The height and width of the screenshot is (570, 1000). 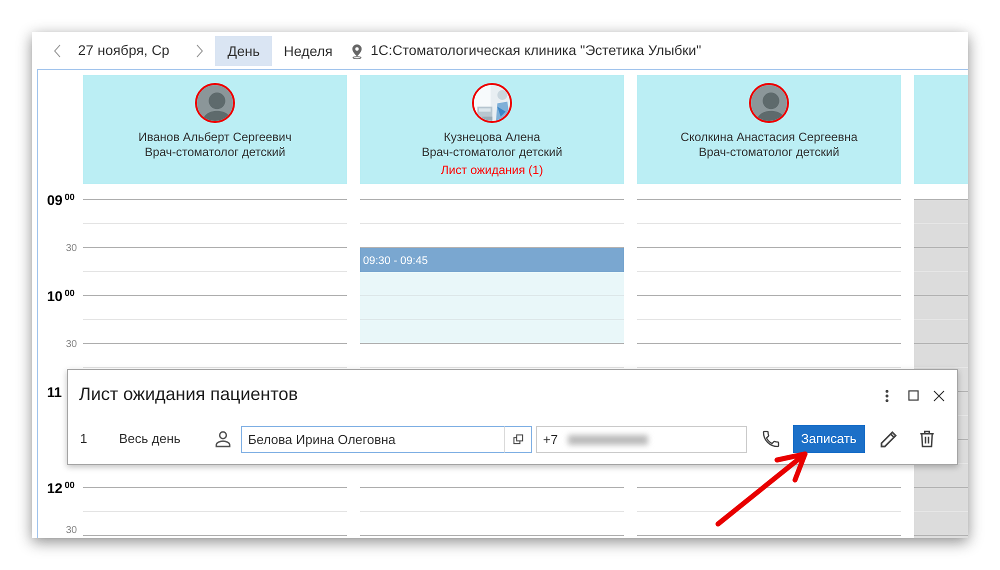 I want to click on open-button, so click(x=518, y=439).